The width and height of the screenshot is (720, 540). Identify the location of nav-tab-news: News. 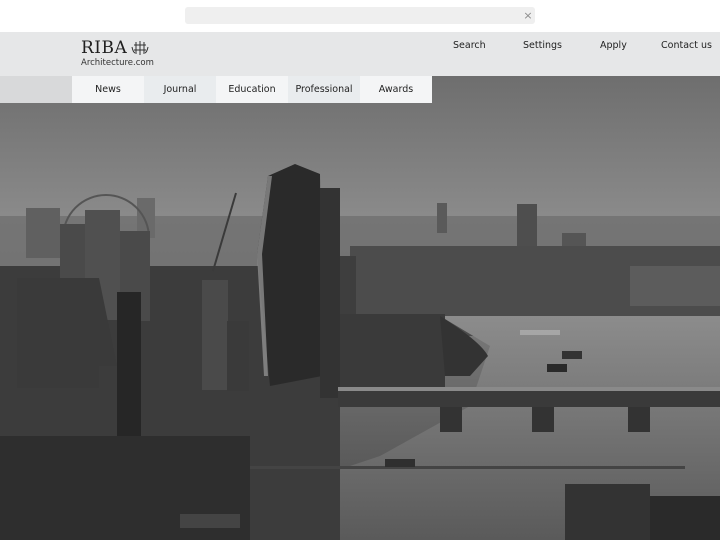
(108, 89).